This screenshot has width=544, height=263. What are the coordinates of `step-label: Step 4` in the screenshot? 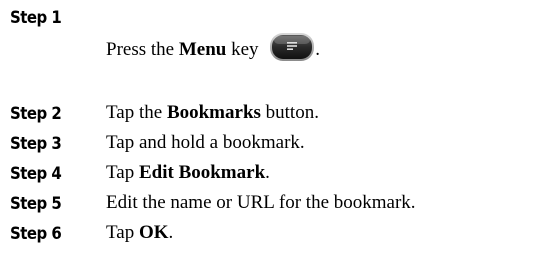 It's located at (36, 174).